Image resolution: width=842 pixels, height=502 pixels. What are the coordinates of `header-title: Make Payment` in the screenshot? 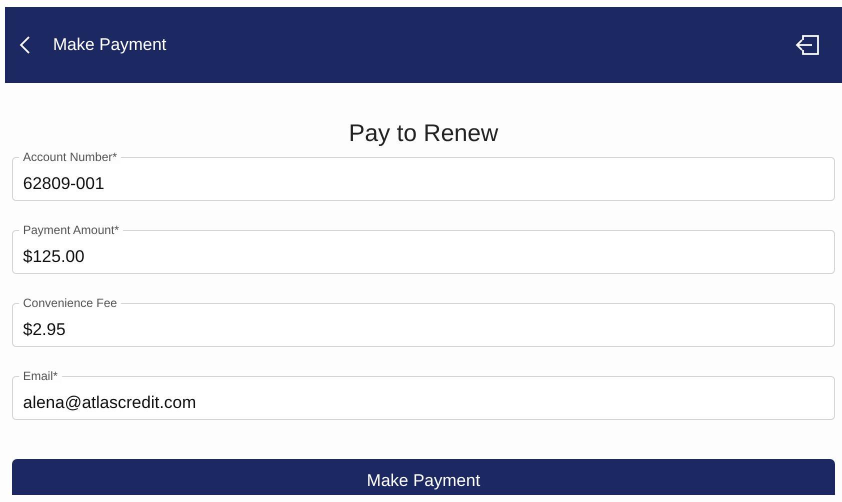 It's located at (110, 45).